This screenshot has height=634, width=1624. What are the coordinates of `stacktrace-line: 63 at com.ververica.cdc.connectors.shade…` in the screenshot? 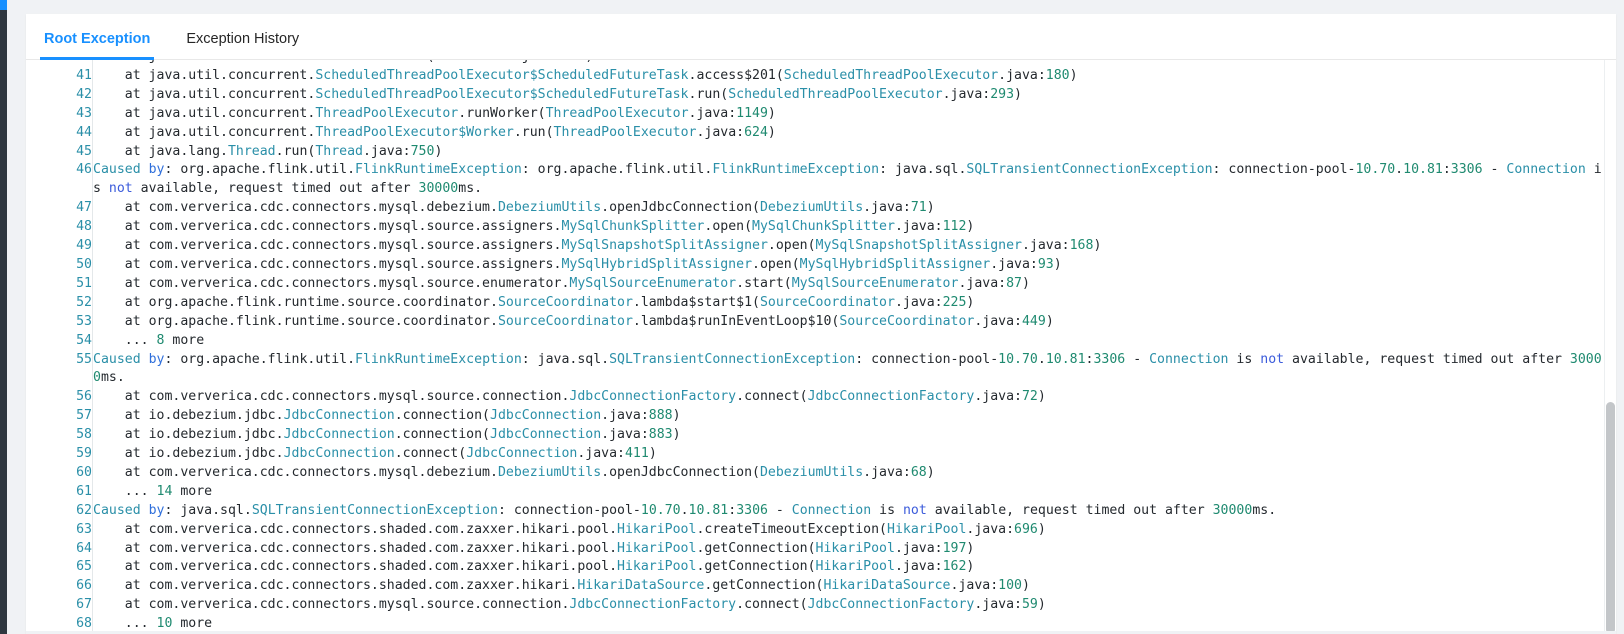 It's located at (815, 530).